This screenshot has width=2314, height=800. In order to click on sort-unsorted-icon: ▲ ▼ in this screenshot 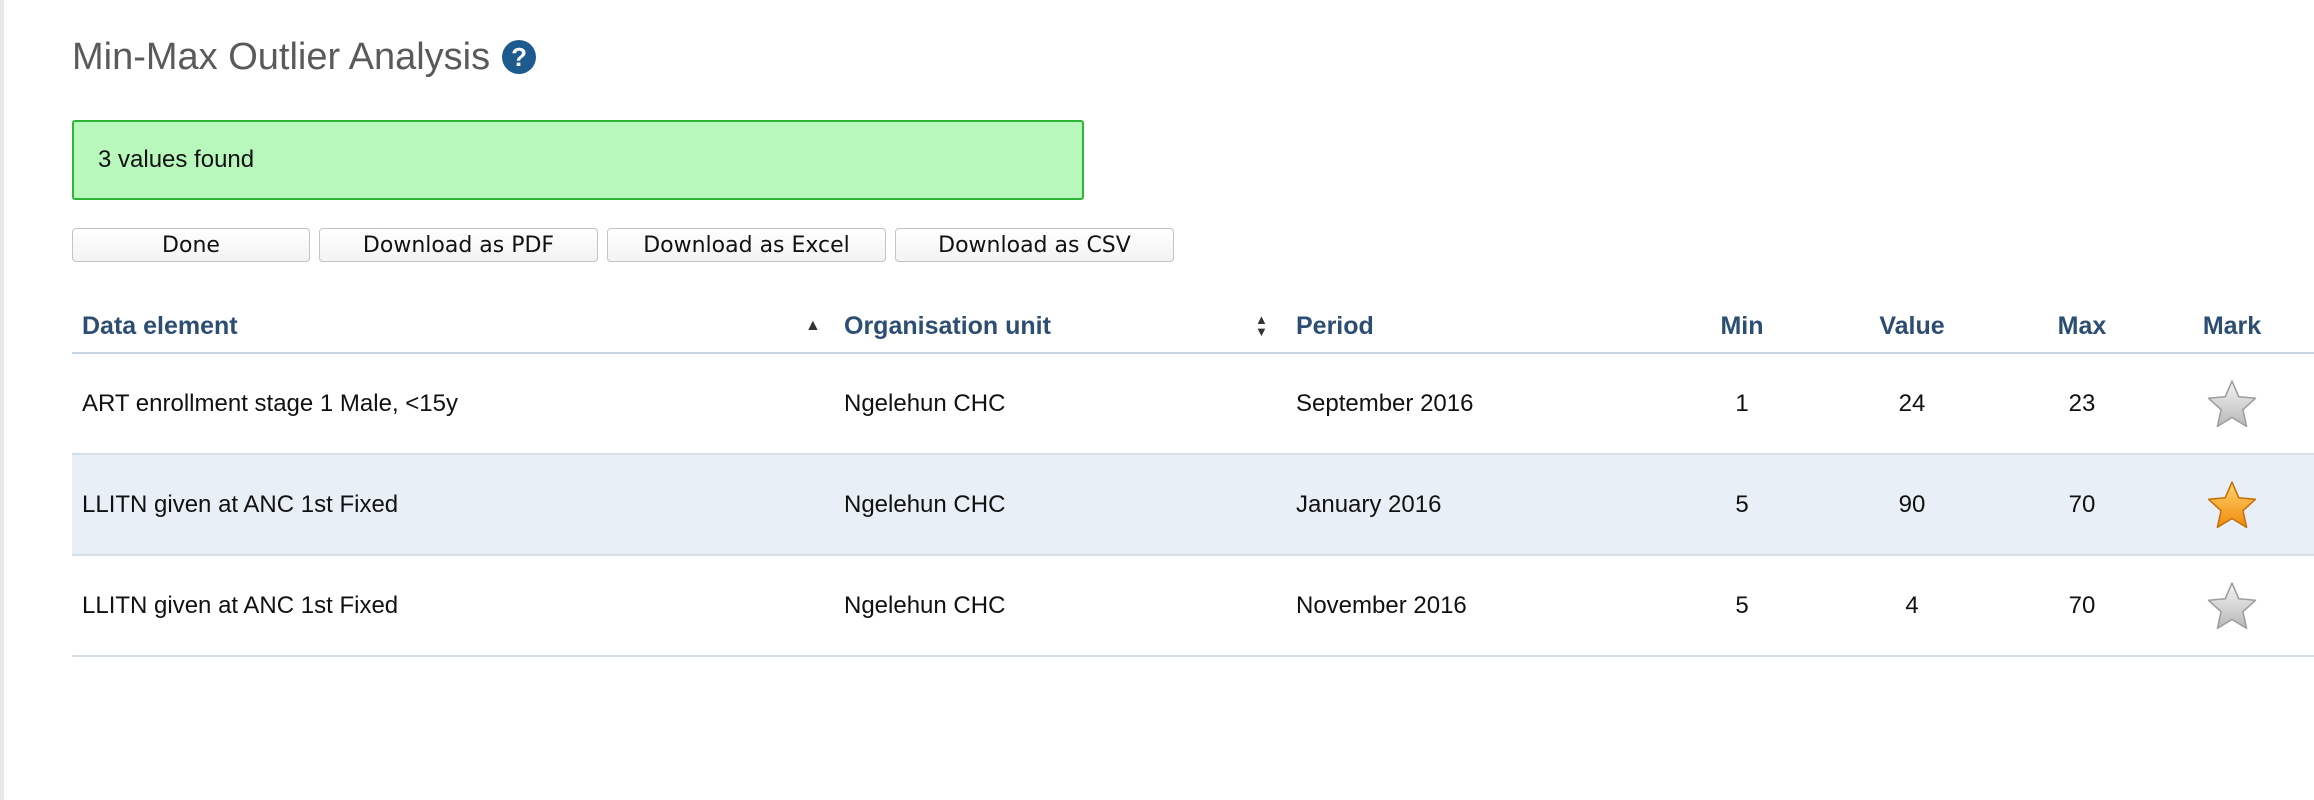, I will do `click(1261, 326)`.